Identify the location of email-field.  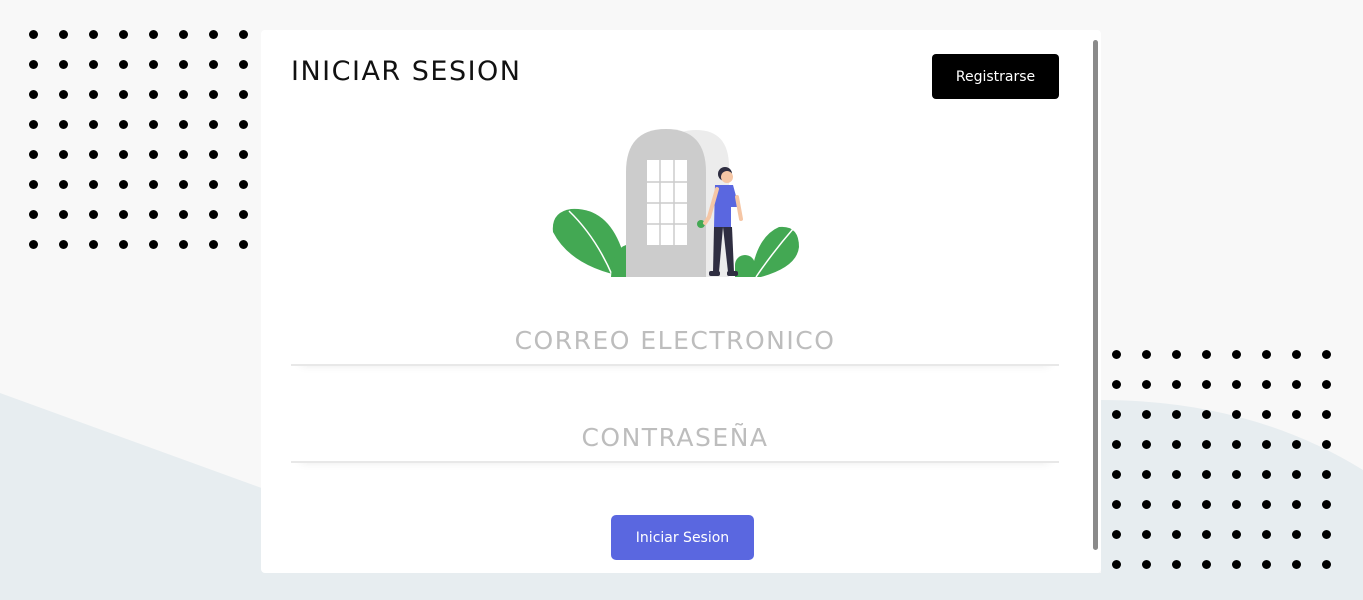
(675, 341).